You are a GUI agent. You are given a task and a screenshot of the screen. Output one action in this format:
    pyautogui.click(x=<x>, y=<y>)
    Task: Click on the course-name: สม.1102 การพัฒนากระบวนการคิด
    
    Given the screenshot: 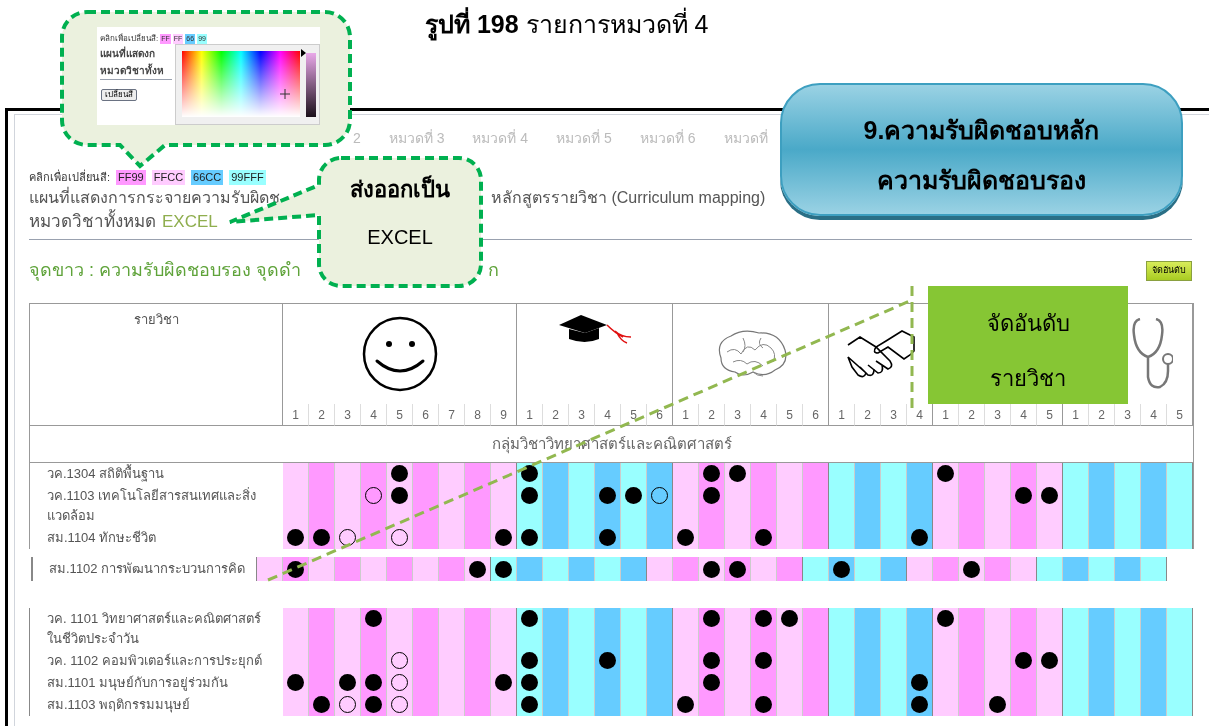 What is the action you would take?
    pyautogui.click(x=147, y=569)
    